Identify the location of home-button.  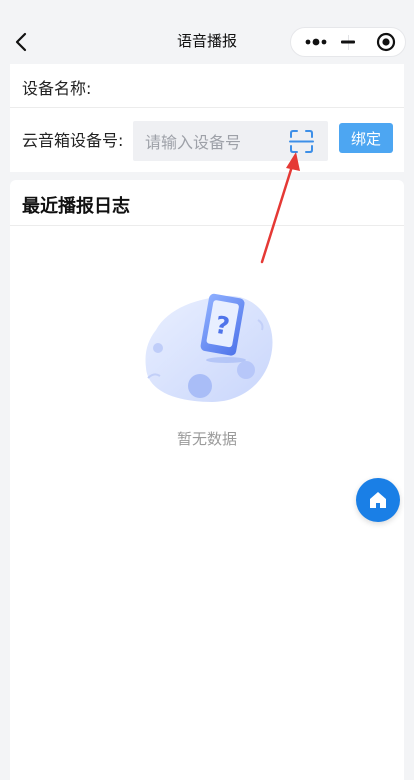
(378, 500).